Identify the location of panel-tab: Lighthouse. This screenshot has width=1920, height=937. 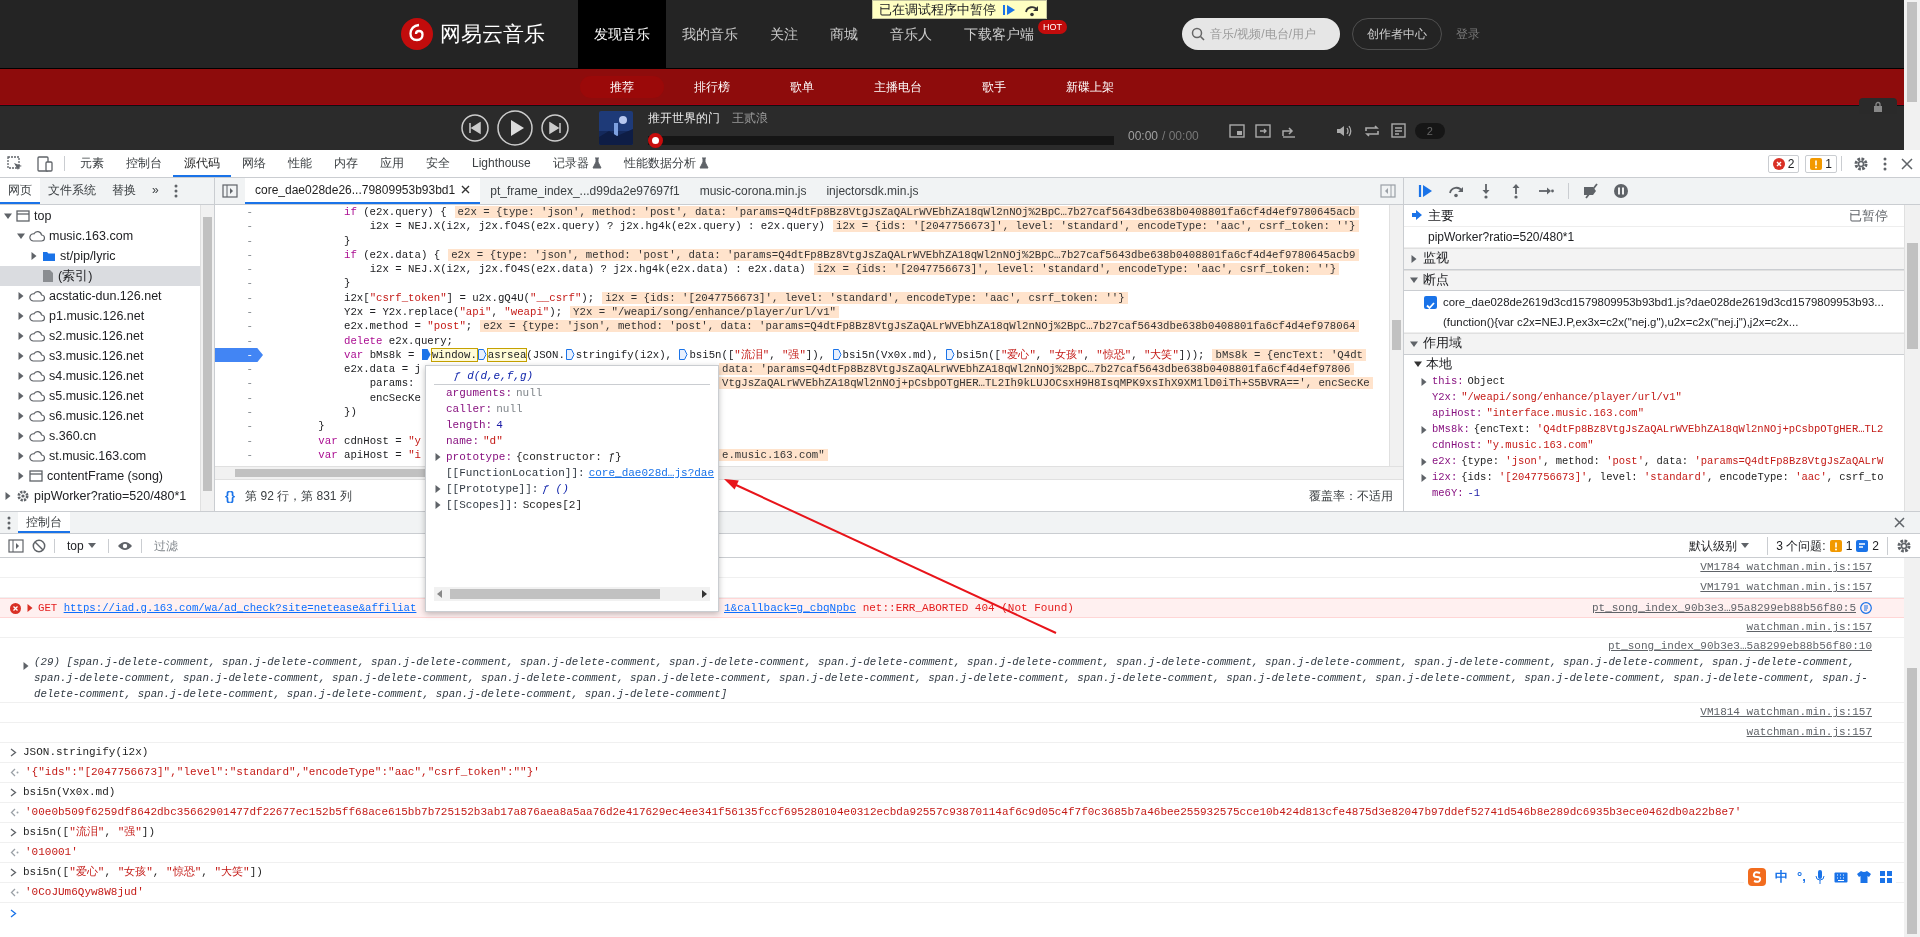
(501, 163).